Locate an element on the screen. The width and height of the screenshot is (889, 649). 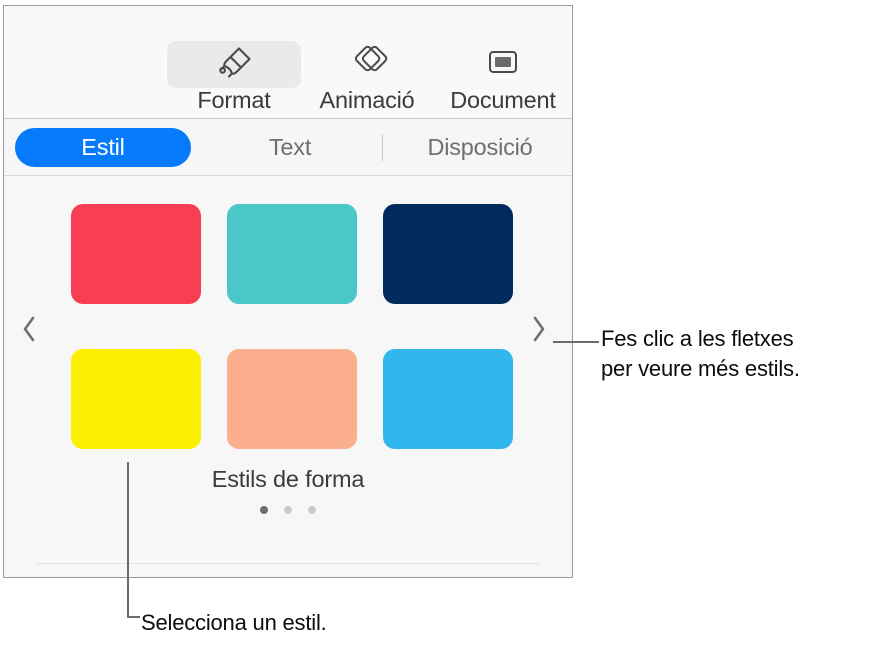
document-slide-icon is located at coordinates (503, 64).